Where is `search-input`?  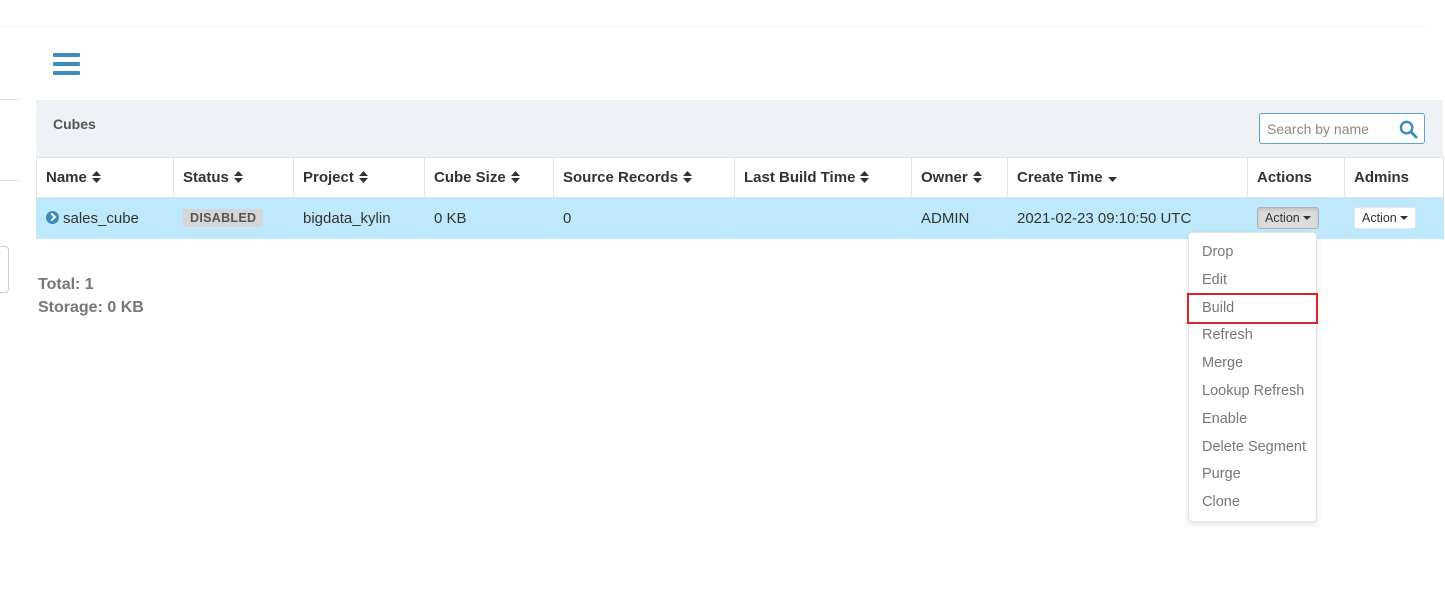
search-input is located at coordinates (1327, 128).